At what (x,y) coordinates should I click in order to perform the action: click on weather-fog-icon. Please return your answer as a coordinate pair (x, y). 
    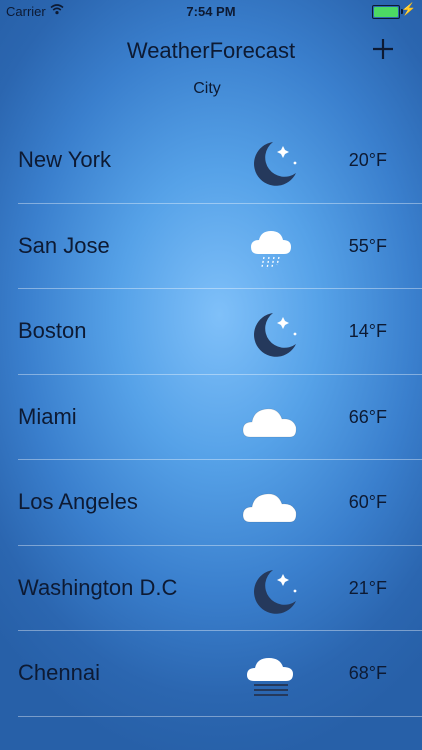
    Looking at the image, I should click on (270, 676).